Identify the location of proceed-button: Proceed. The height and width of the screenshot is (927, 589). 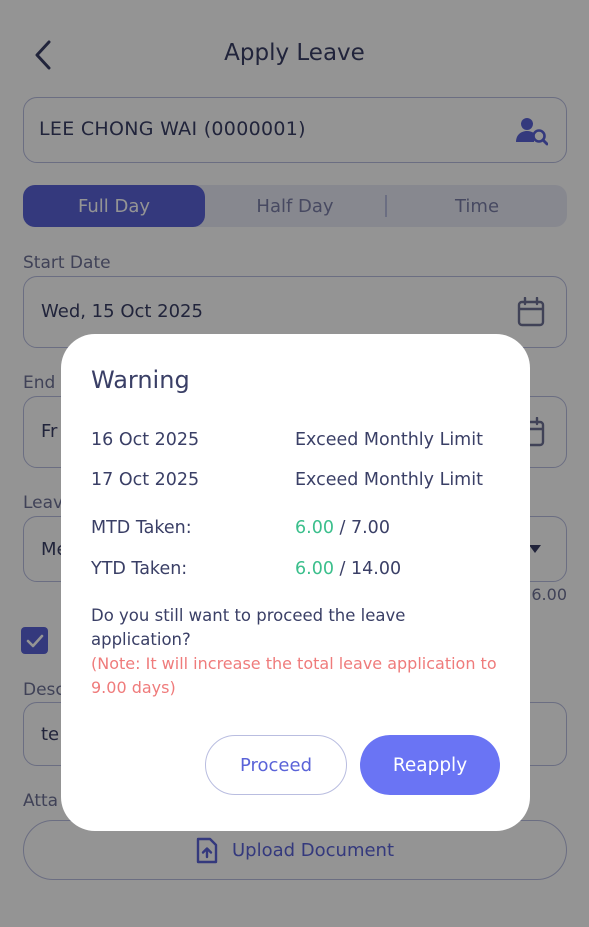
(276, 765).